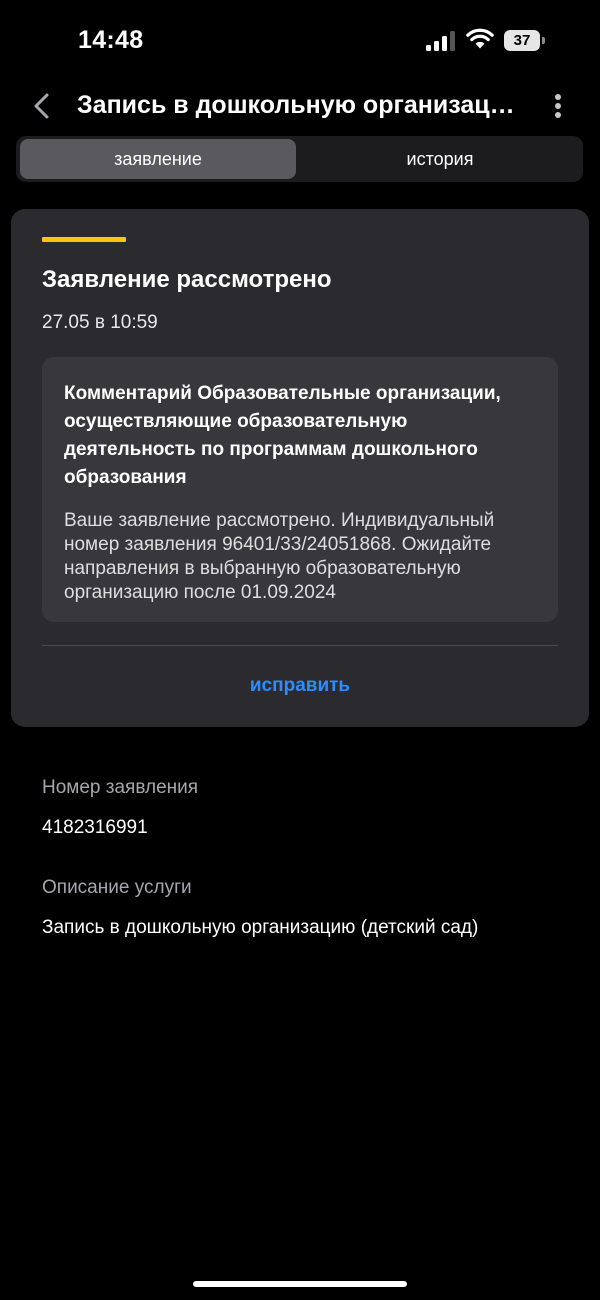 The image size is (600, 1300). Describe the element at coordinates (100, 322) in the screenshot. I see `status-date: 27.05 в 10:59` at that location.